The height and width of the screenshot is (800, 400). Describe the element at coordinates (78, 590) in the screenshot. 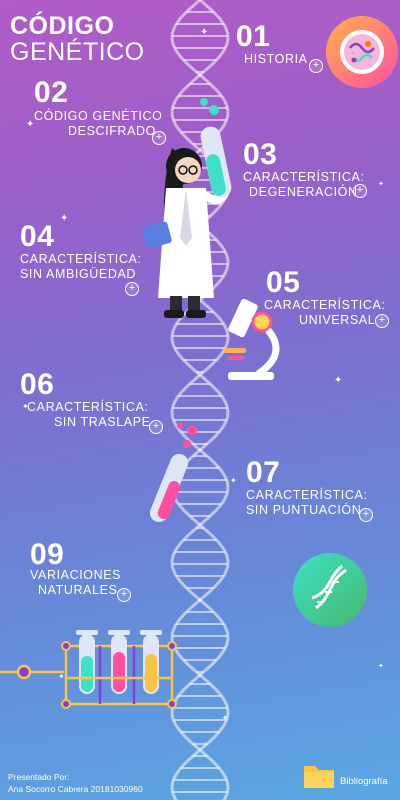

I see `section-09-label-line2: NATURALES` at that location.